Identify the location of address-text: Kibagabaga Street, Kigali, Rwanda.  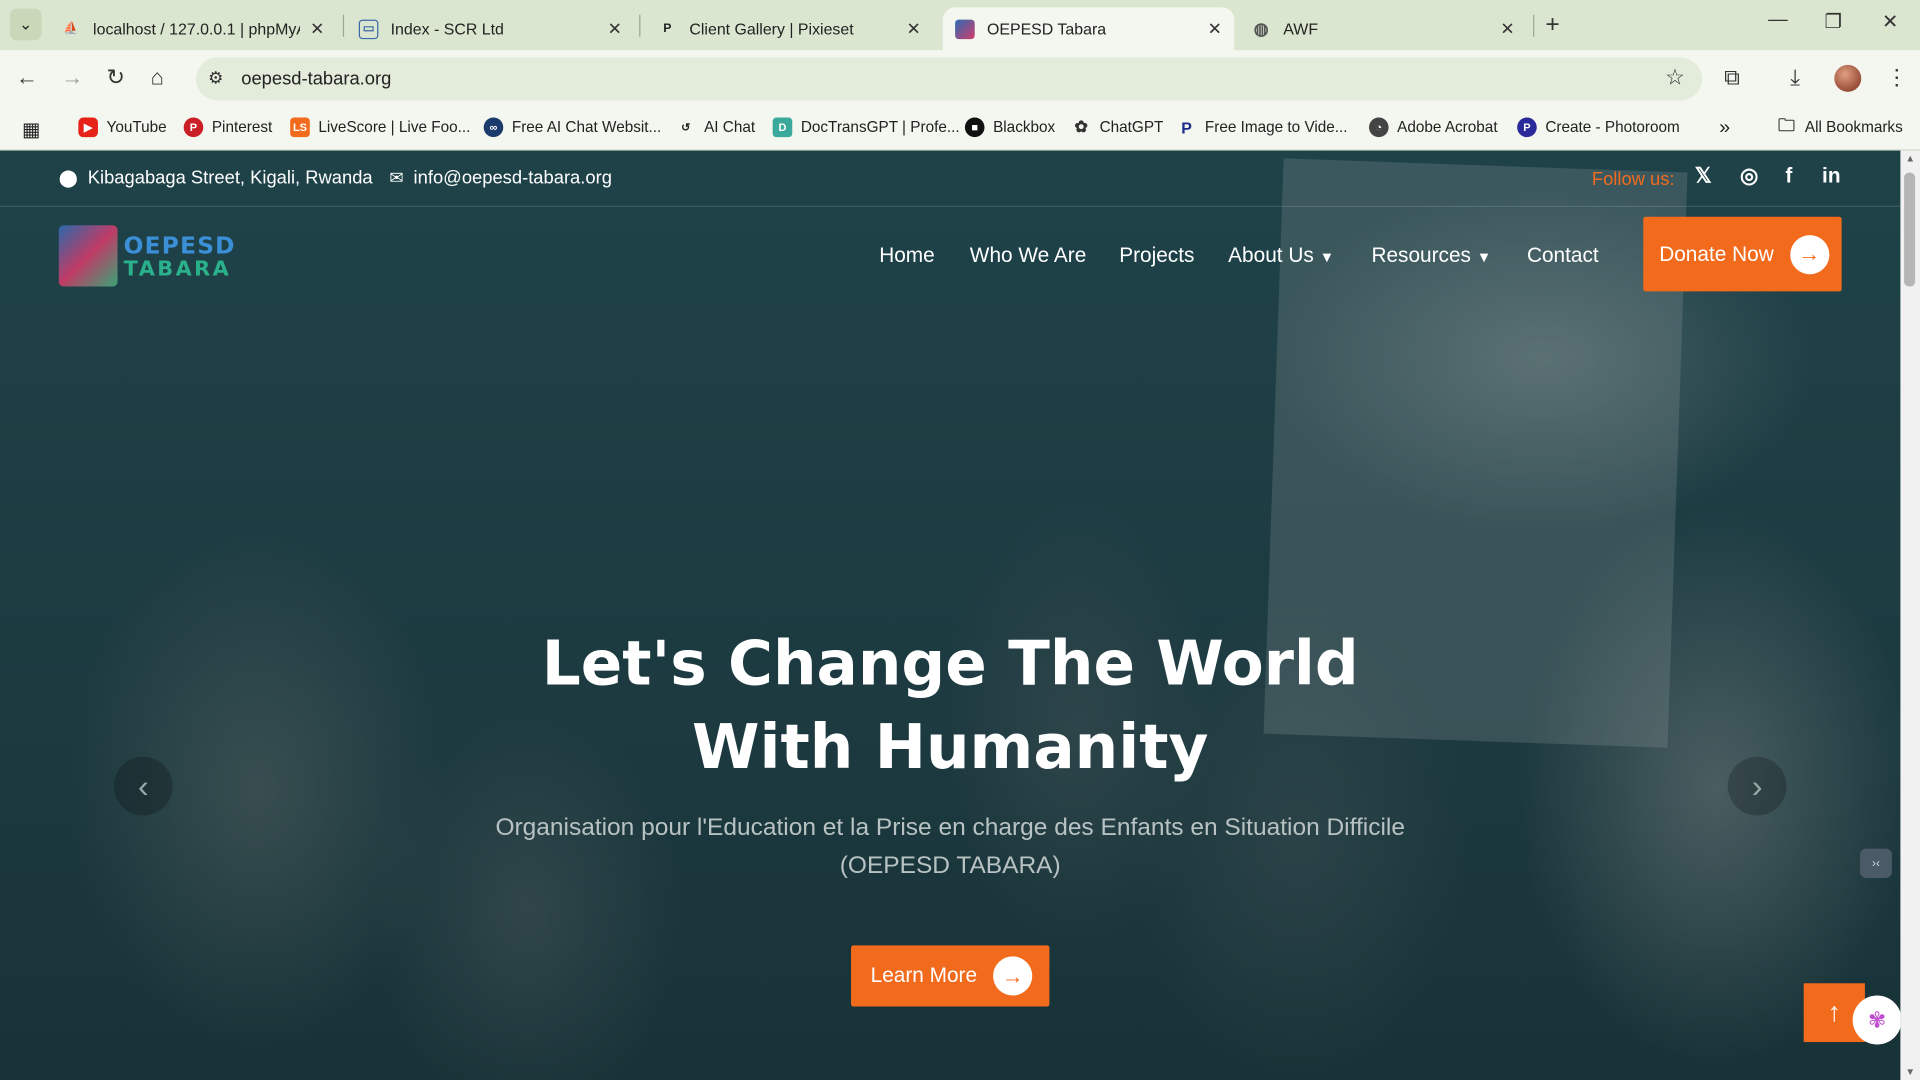
(230, 178).